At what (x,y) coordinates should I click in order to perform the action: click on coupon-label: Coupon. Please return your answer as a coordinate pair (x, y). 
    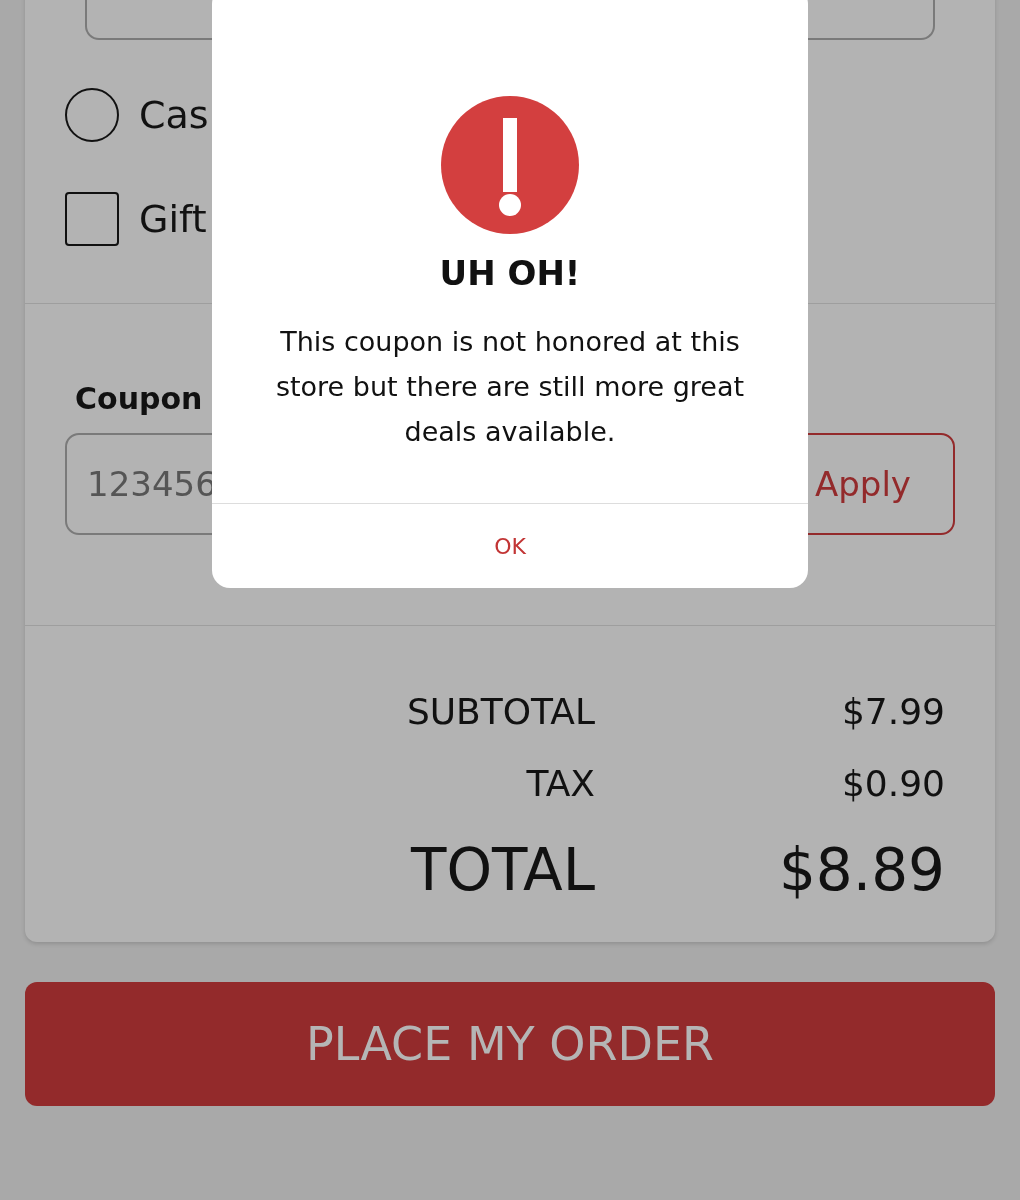
    Looking at the image, I should click on (139, 399).